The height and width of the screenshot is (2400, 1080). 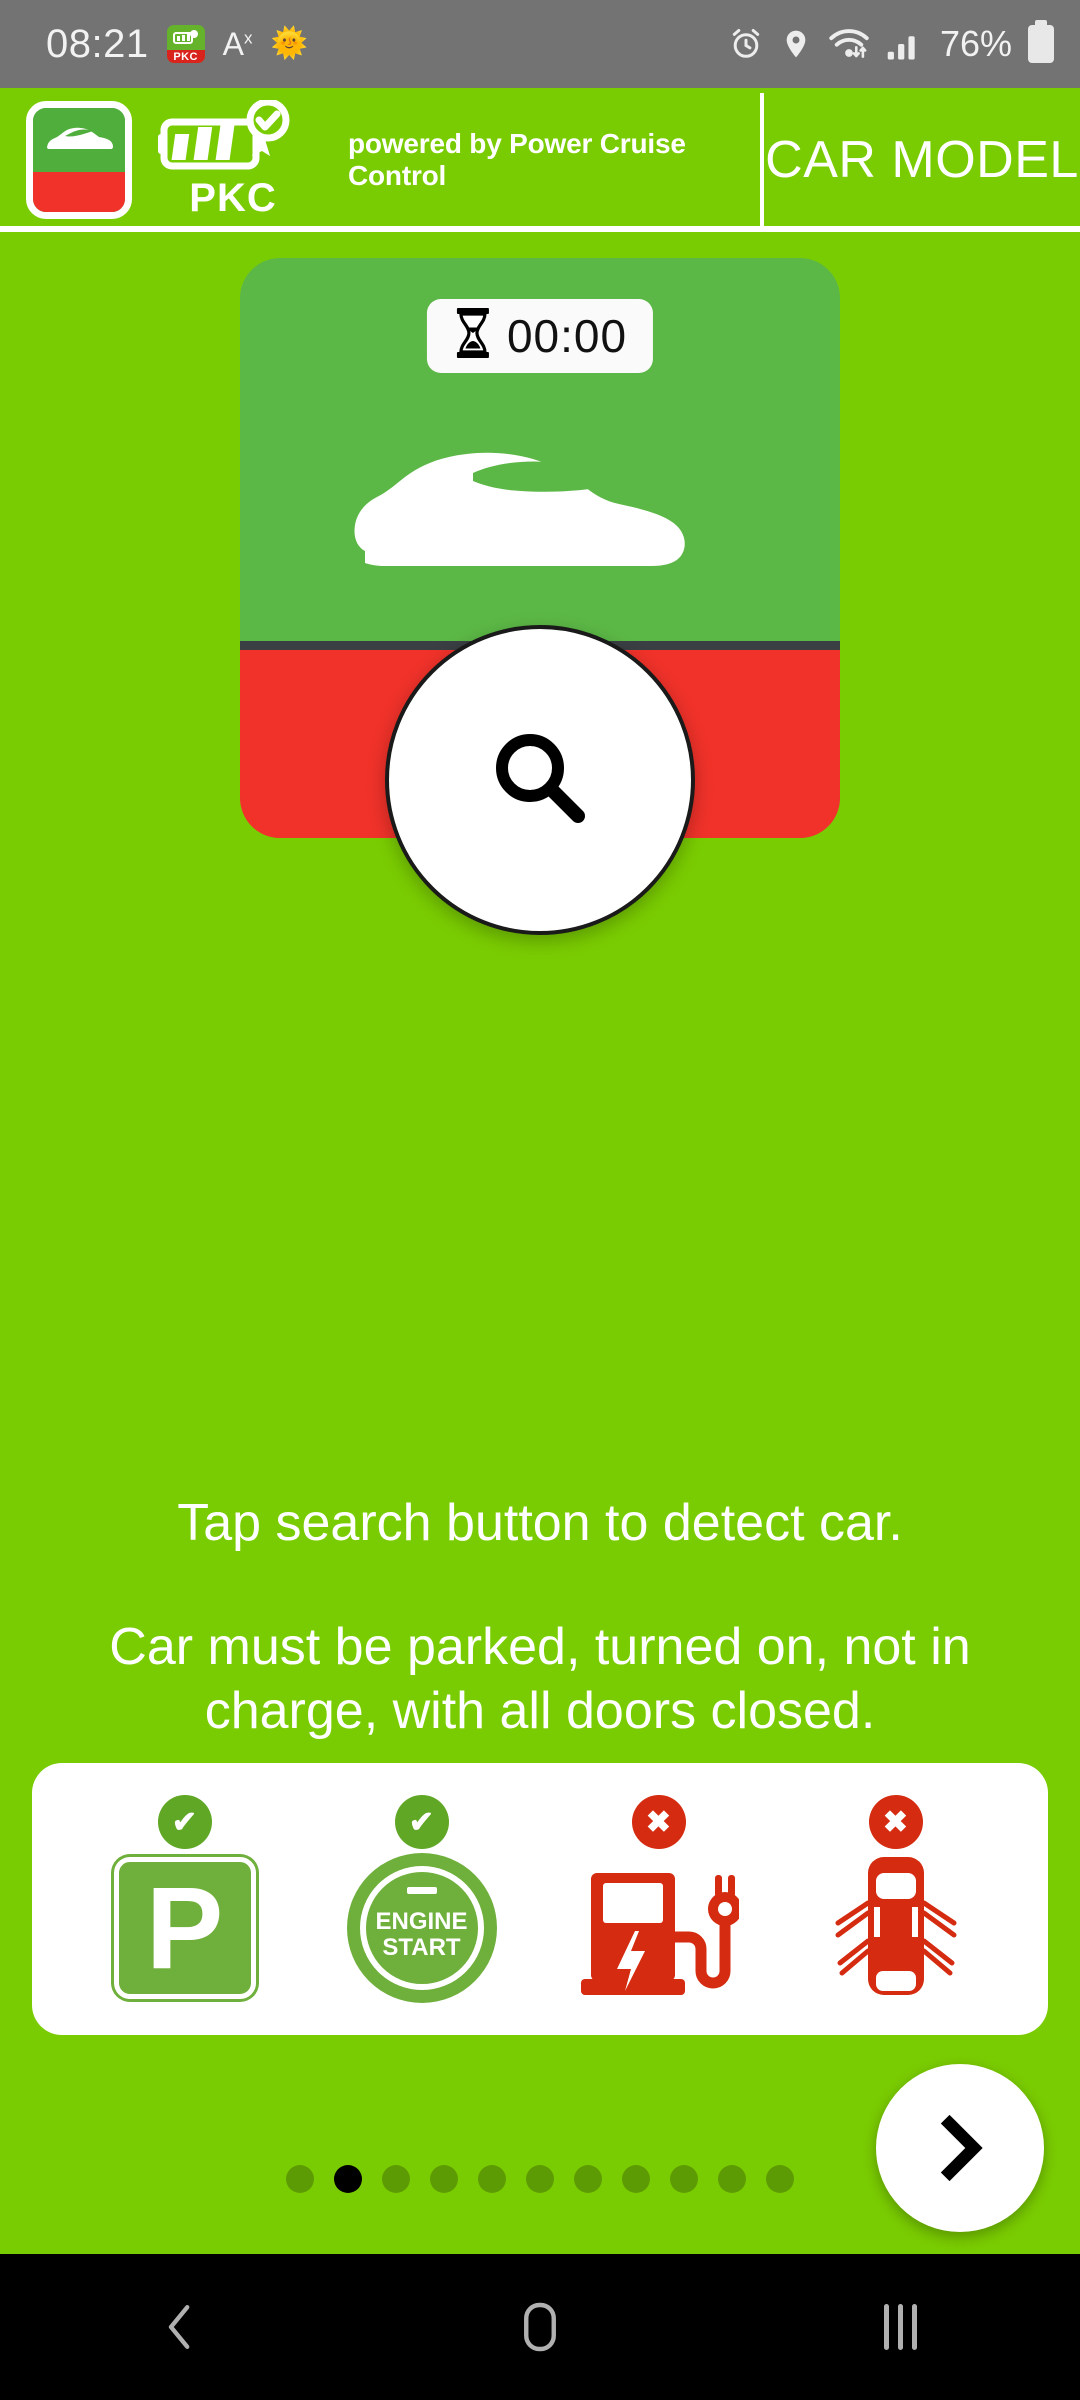 I want to click on nav-recents-button, so click(x=900, y=2327).